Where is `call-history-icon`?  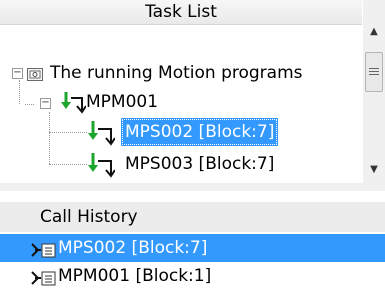
call-history-icon is located at coordinates (44, 282).